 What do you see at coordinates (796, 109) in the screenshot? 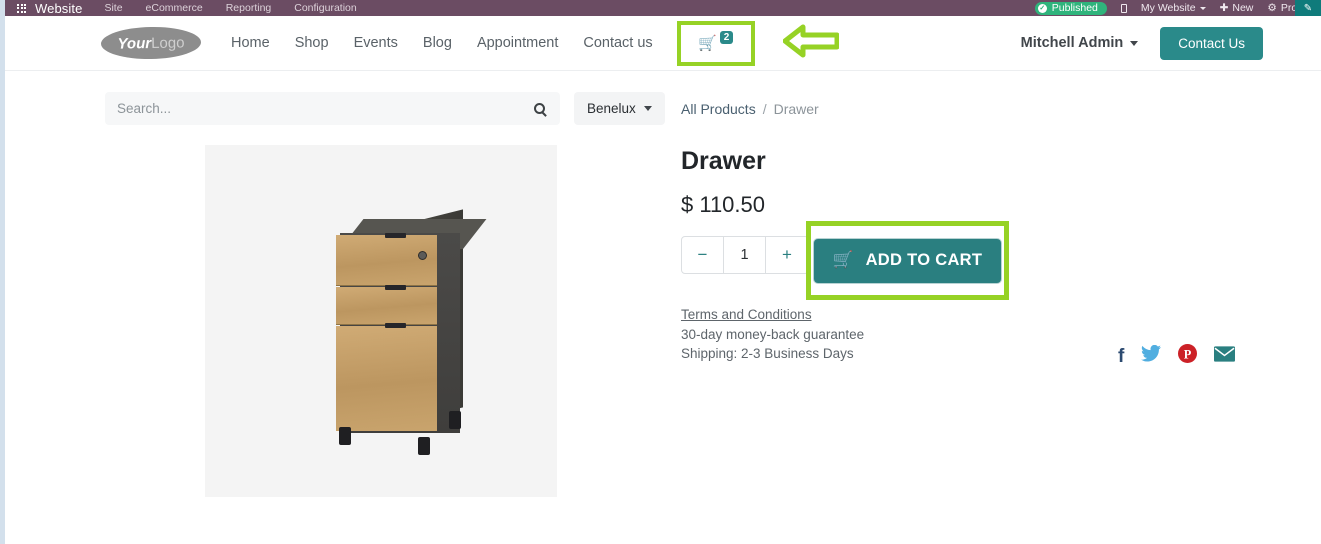
I see `breadcrumb-current: Drawer` at bounding box center [796, 109].